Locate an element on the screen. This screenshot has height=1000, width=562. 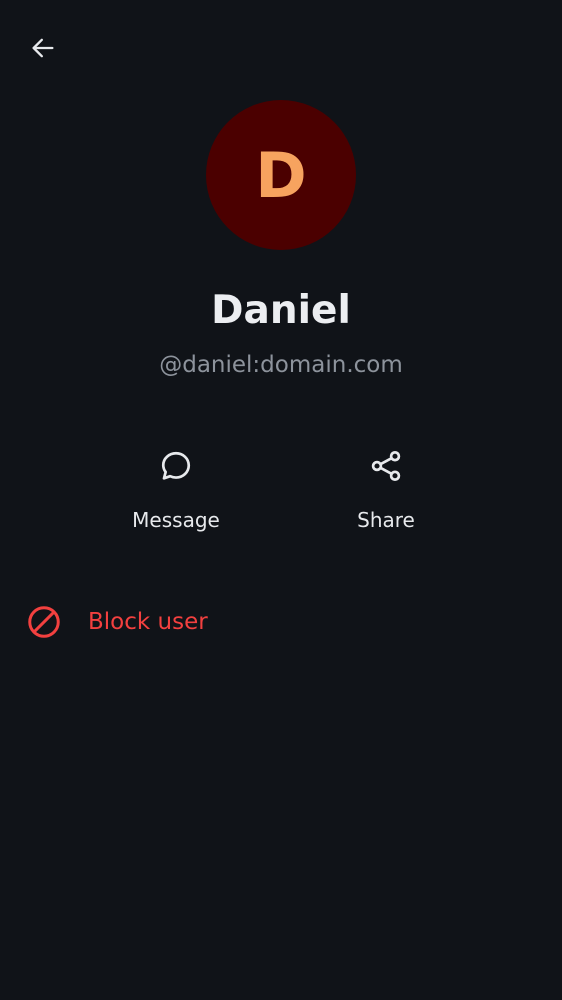
share-label: Share is located at coordinates (386, 520).